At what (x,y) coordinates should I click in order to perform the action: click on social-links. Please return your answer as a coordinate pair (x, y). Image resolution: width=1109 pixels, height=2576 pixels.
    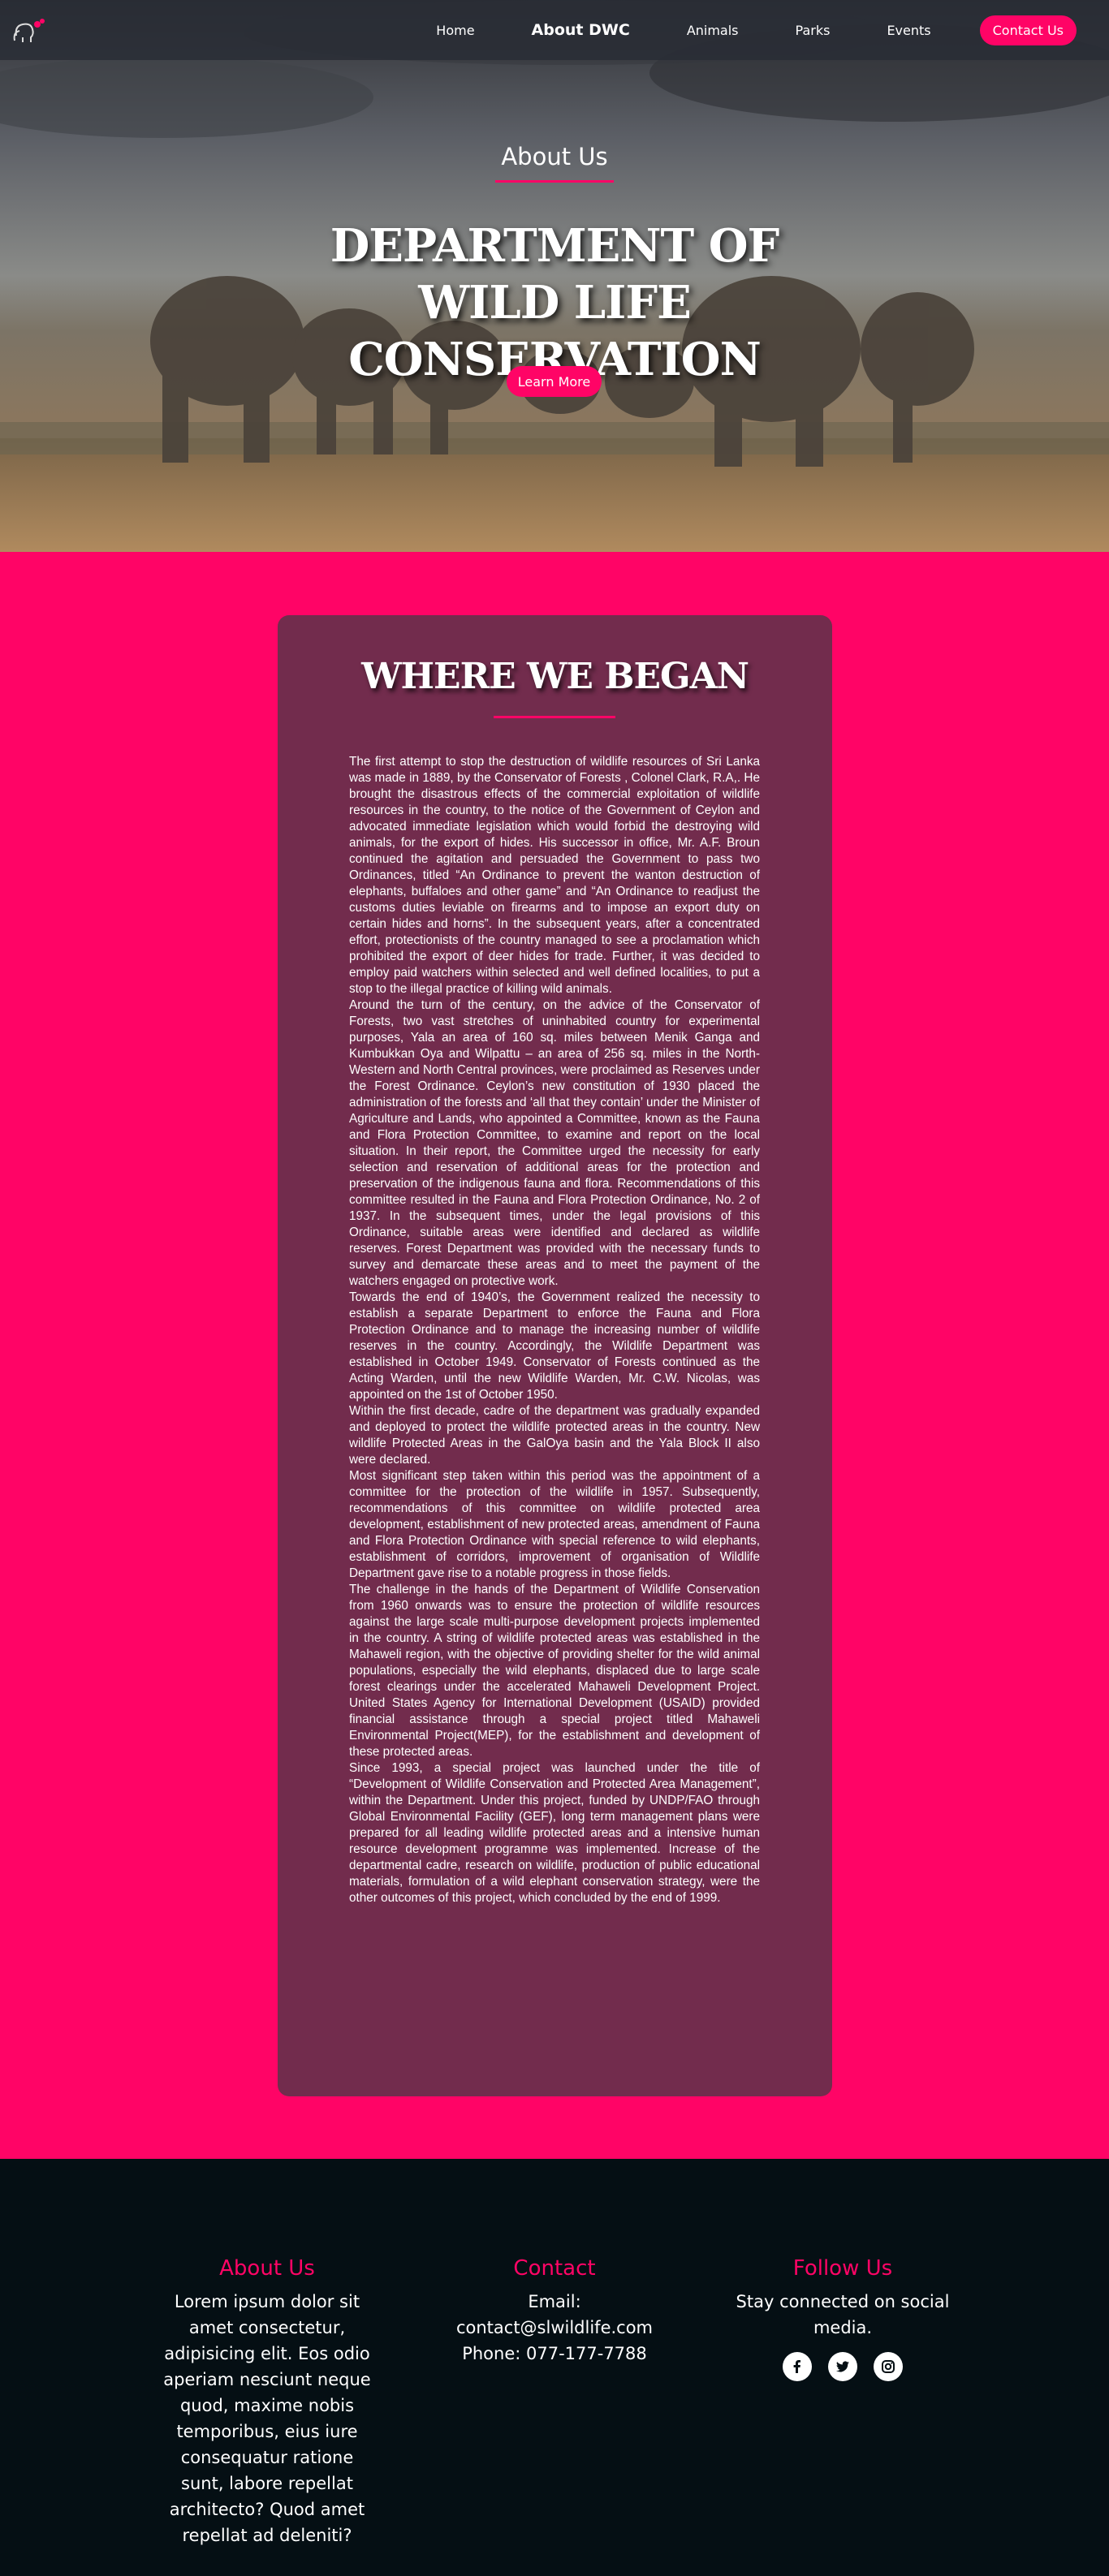
    Looking at the image, I should click on (842, 2367).